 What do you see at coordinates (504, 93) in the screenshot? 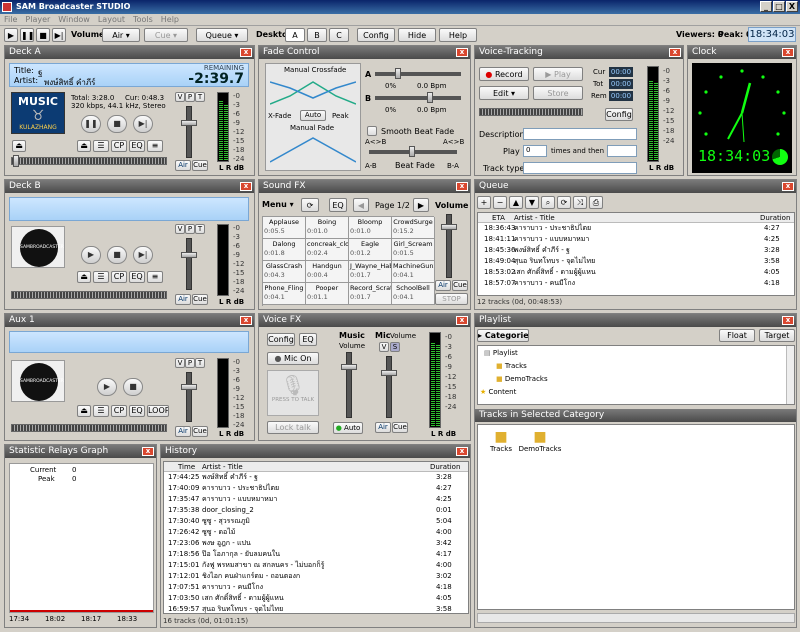
I see `edit-button: Edit ▾` at bounding box center [504, 93].